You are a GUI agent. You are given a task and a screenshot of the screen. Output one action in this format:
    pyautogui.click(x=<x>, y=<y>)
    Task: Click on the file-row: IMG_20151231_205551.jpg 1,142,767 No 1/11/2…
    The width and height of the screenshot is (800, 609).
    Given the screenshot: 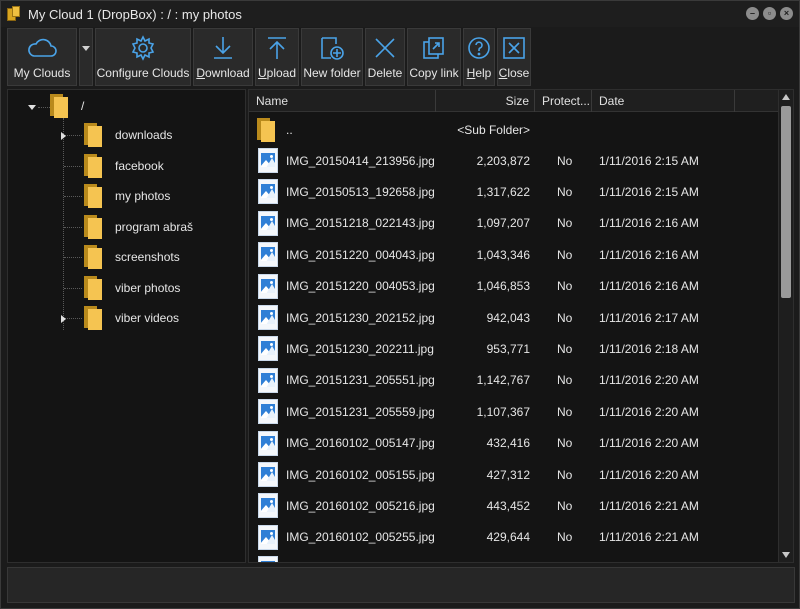 What is the action you would take?
    pyautogui.click(x=514, y=380)
    